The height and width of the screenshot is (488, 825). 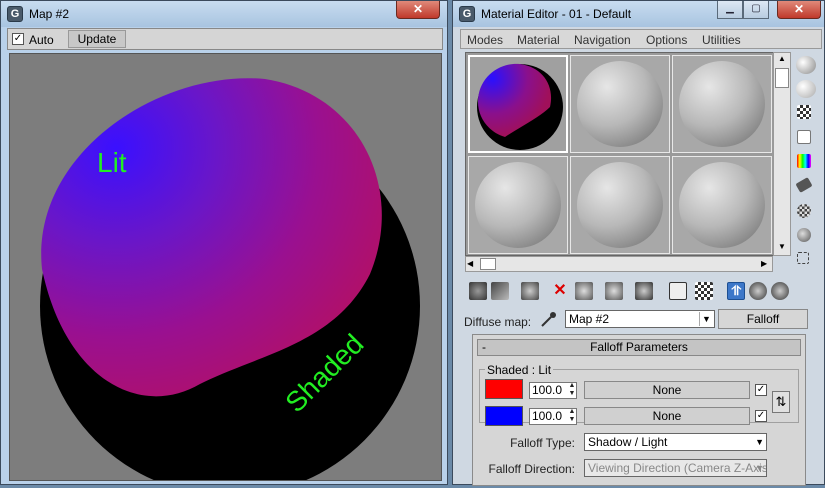 I want to click on shaded-map-checkbox: ✓, so click(x=761, y=390).